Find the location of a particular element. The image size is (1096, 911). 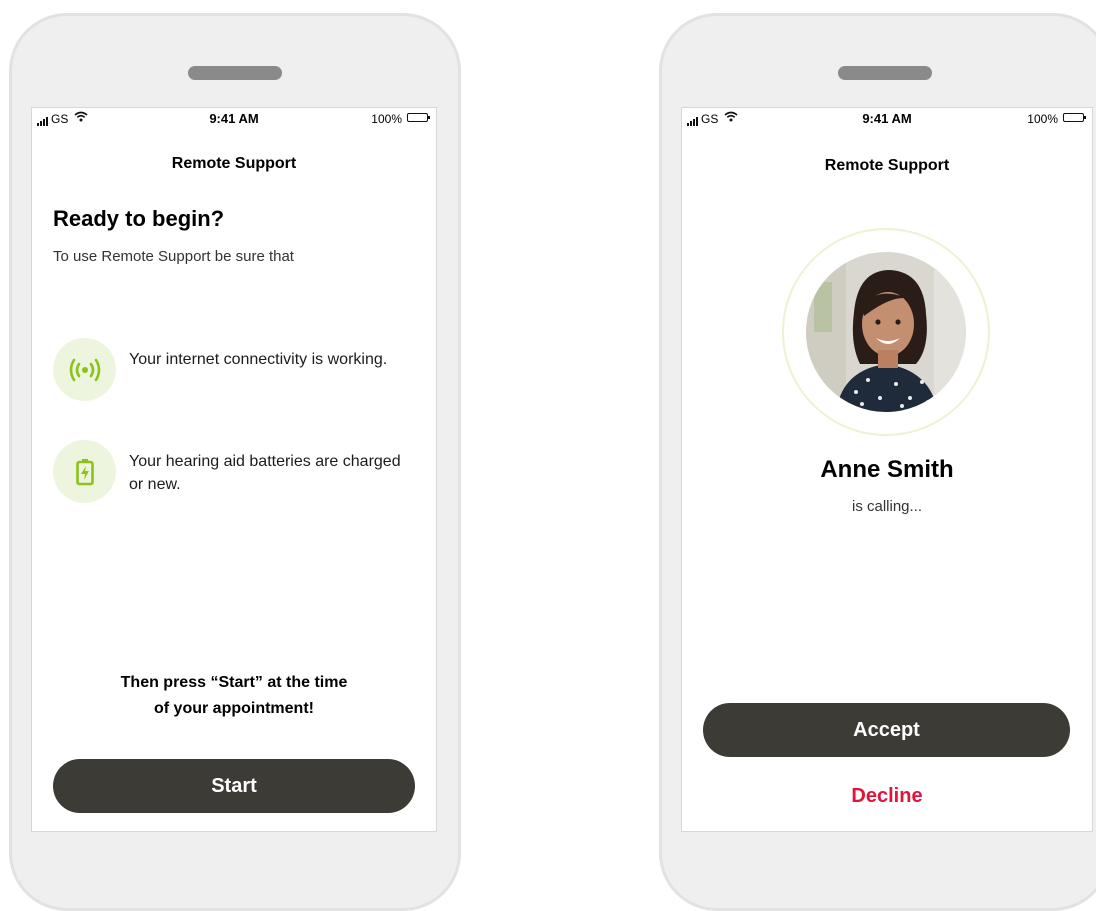

signal-broadcast-icon is located at coordinates (84, 369).